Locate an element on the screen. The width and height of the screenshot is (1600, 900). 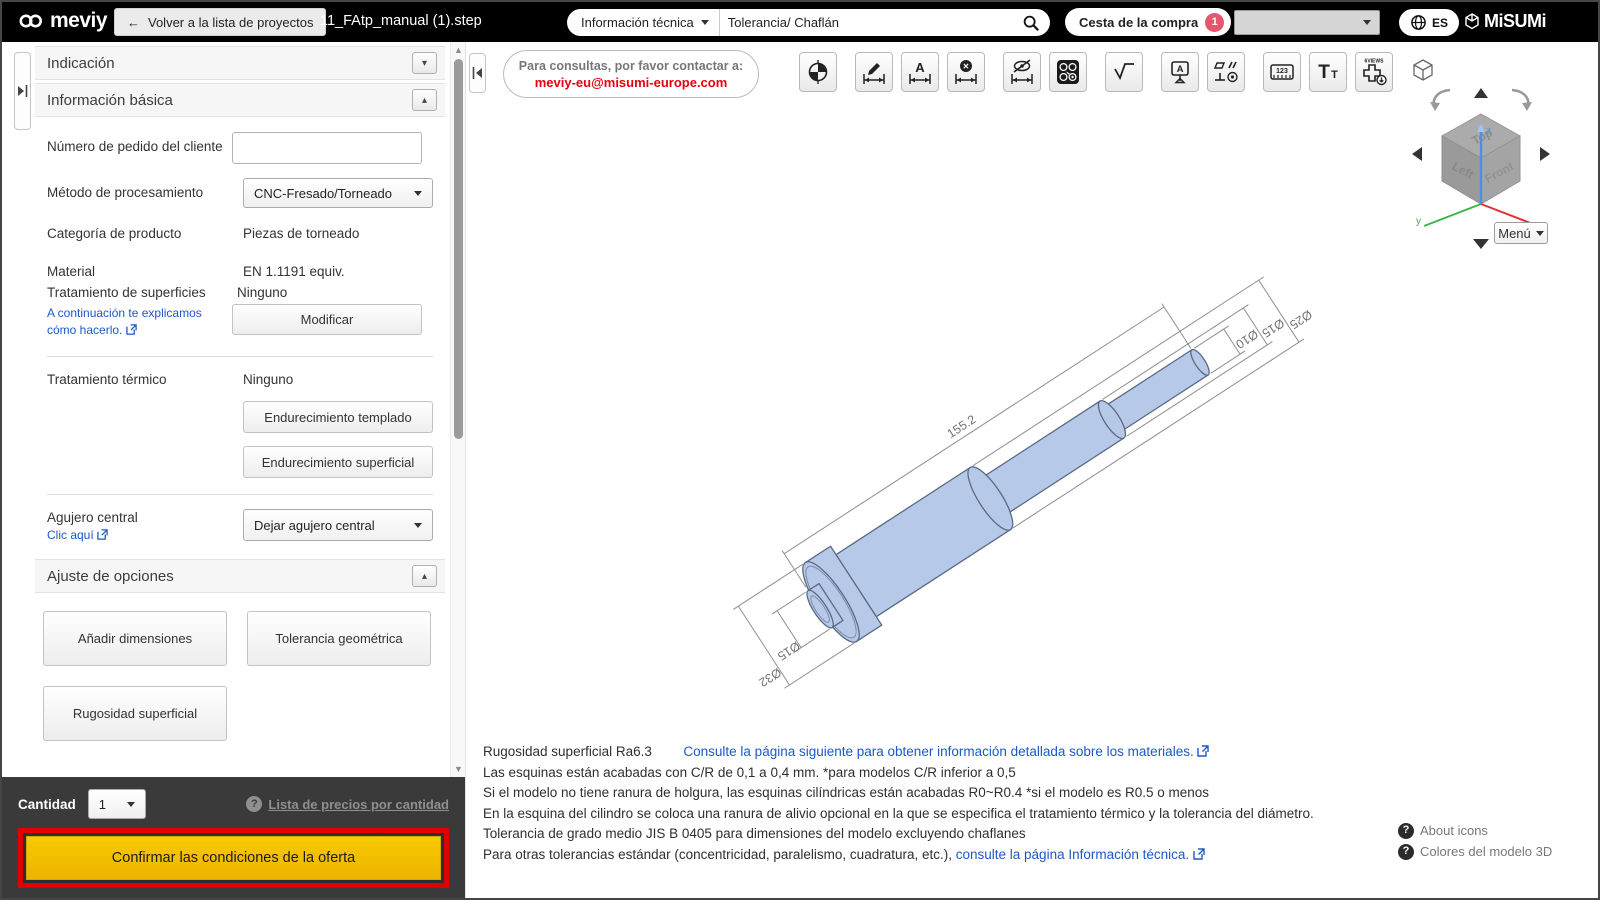
surface-treatment-label: Tratamiento de superficies is located at coordinates (126, 292).